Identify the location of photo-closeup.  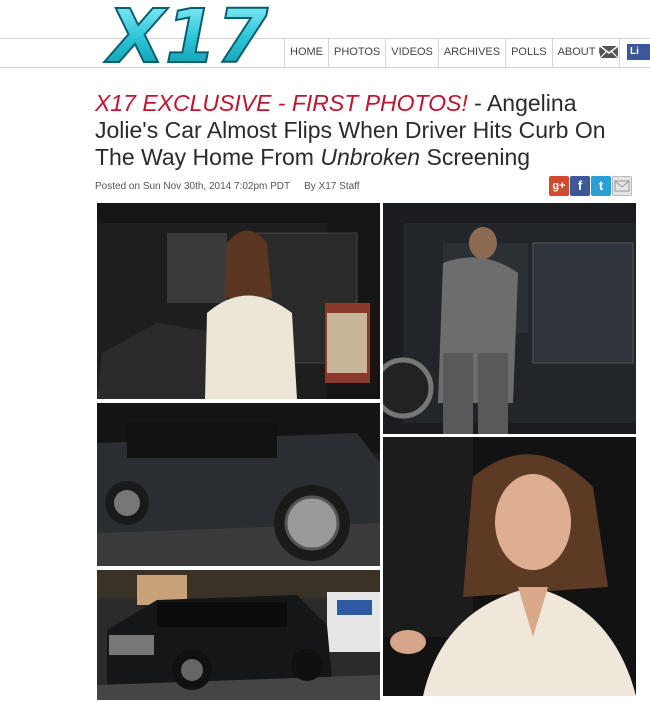
(509, 566).